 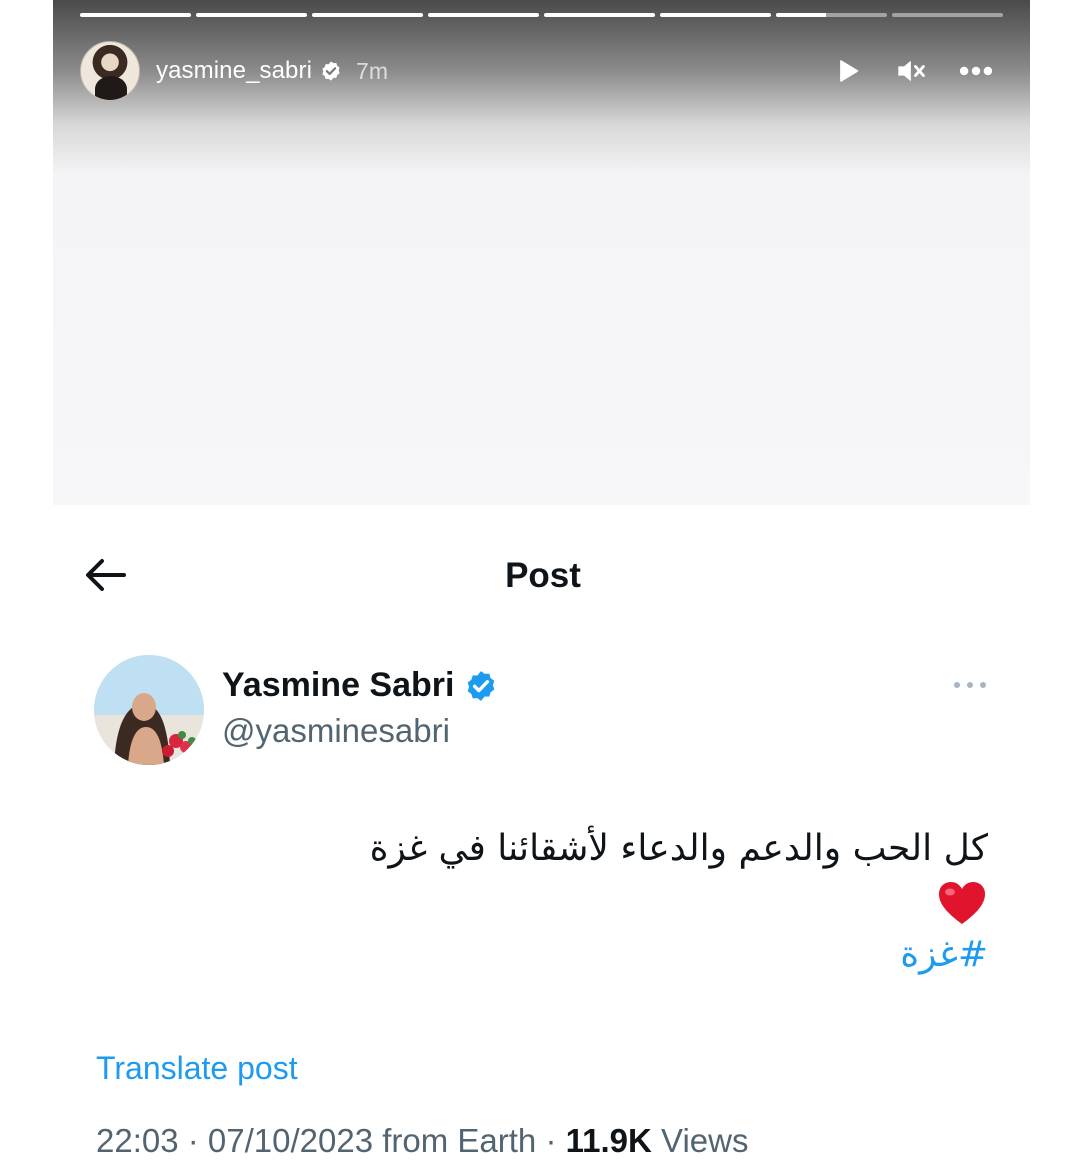 I want to click on story-time: 7m, so click(x=372, y=70).